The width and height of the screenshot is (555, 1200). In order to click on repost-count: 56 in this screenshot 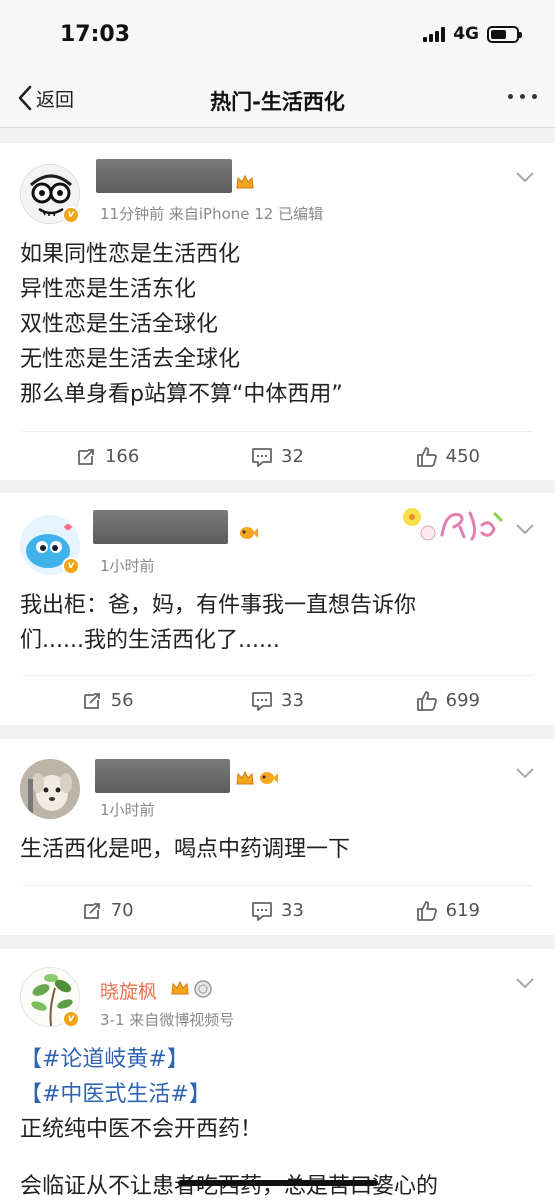, I will do `click(122, 700)`.